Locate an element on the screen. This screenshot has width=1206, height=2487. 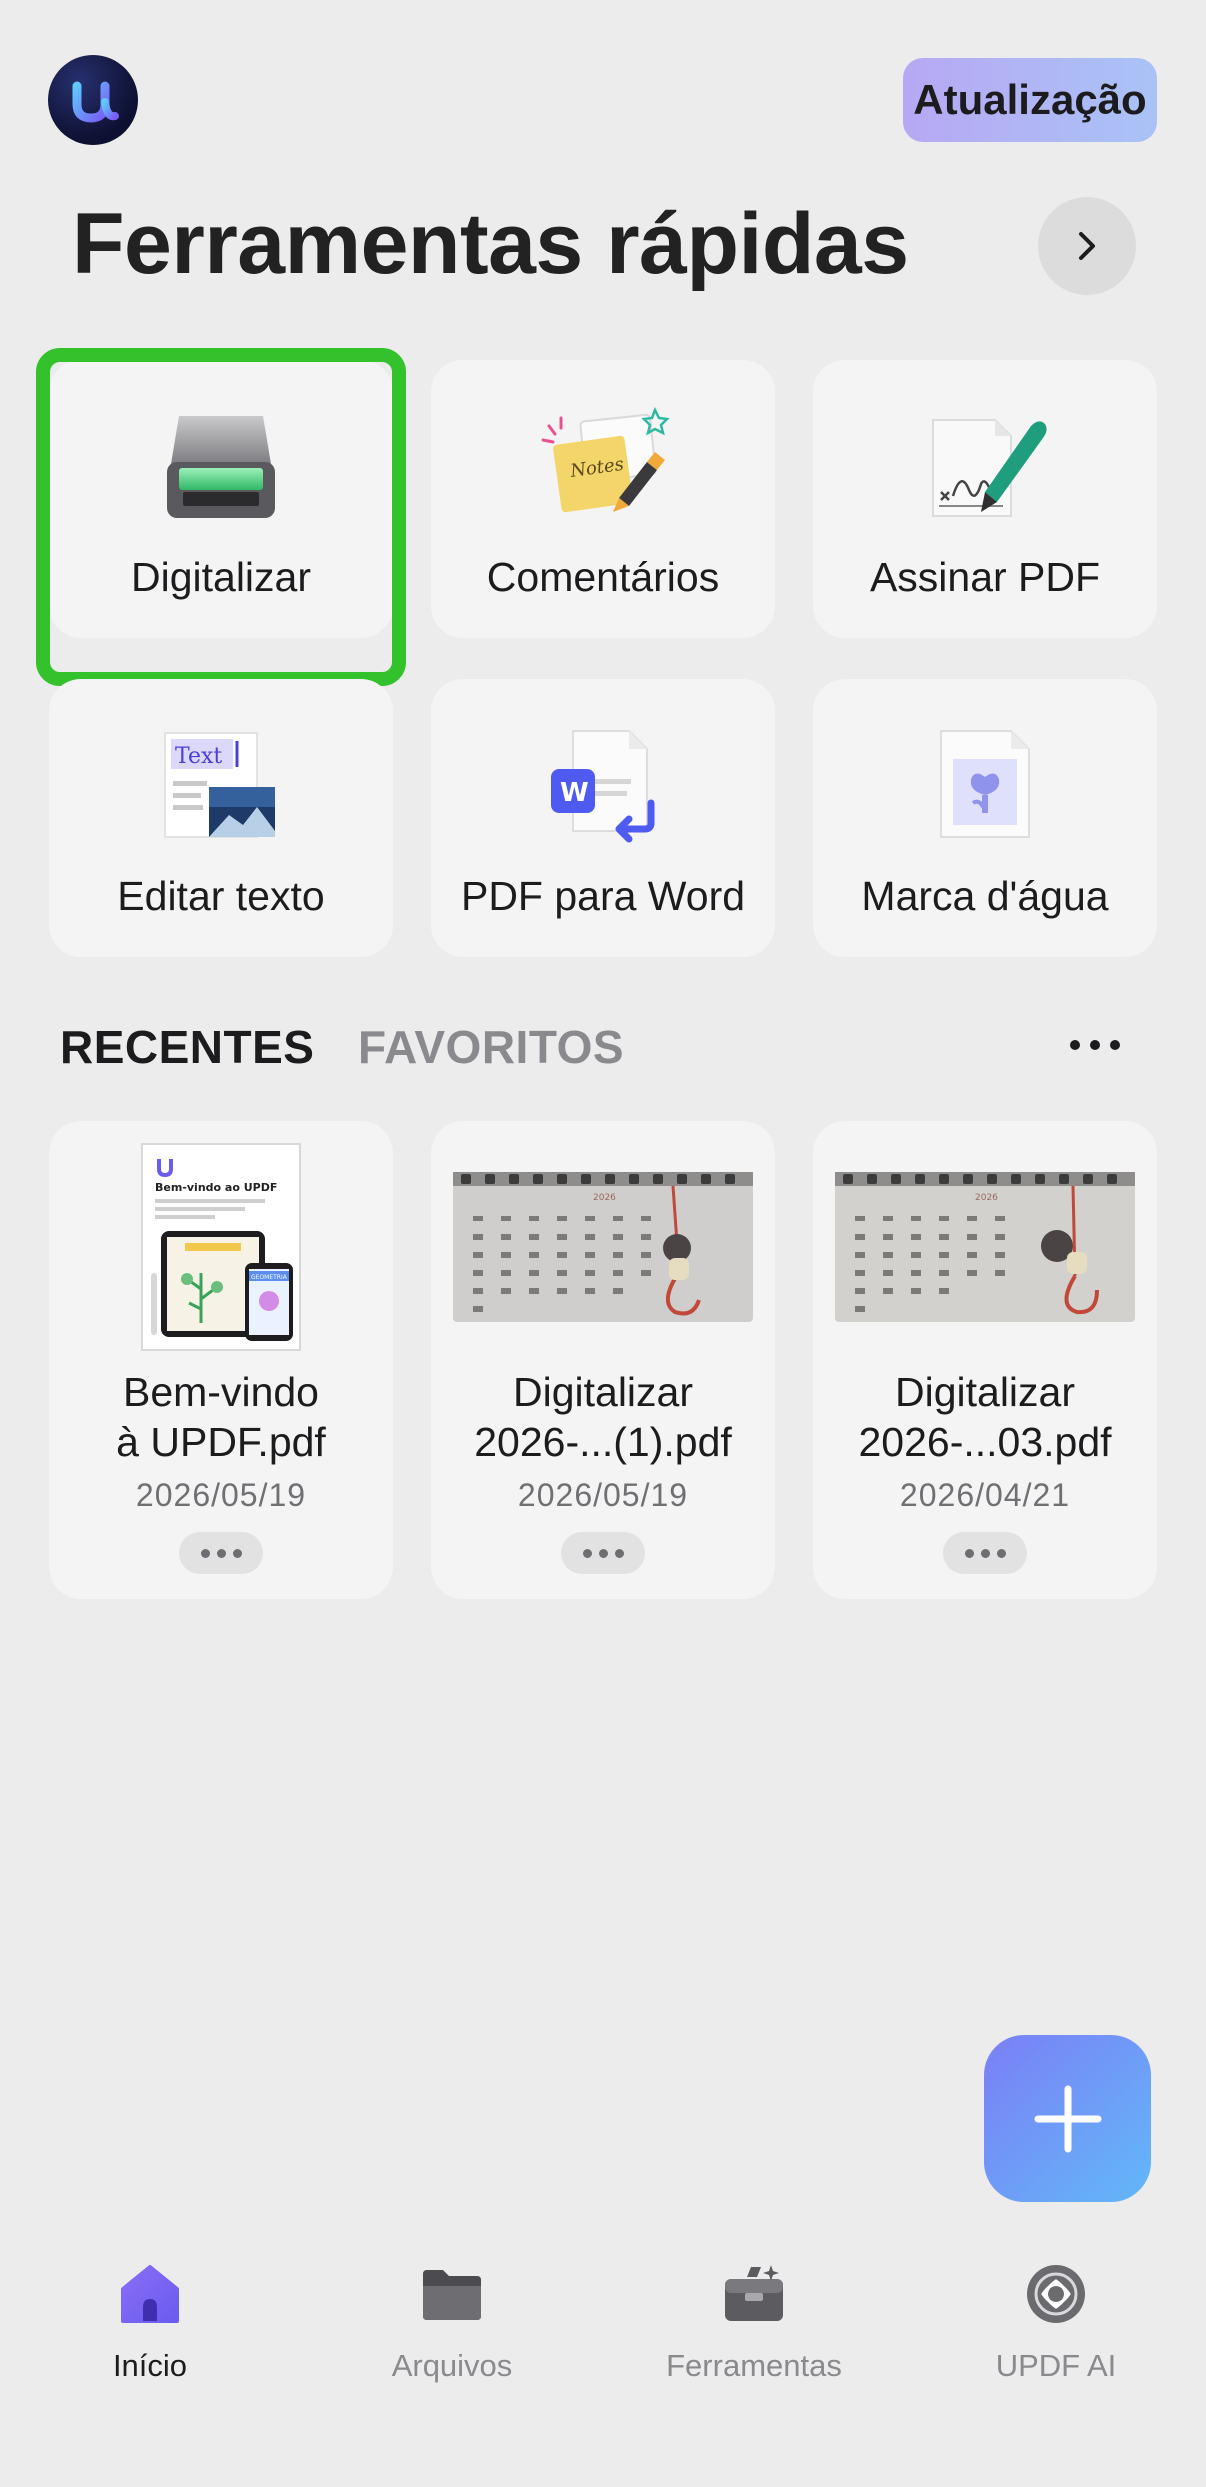
quick-tools-more-button is located at coordinates (1087, 246).